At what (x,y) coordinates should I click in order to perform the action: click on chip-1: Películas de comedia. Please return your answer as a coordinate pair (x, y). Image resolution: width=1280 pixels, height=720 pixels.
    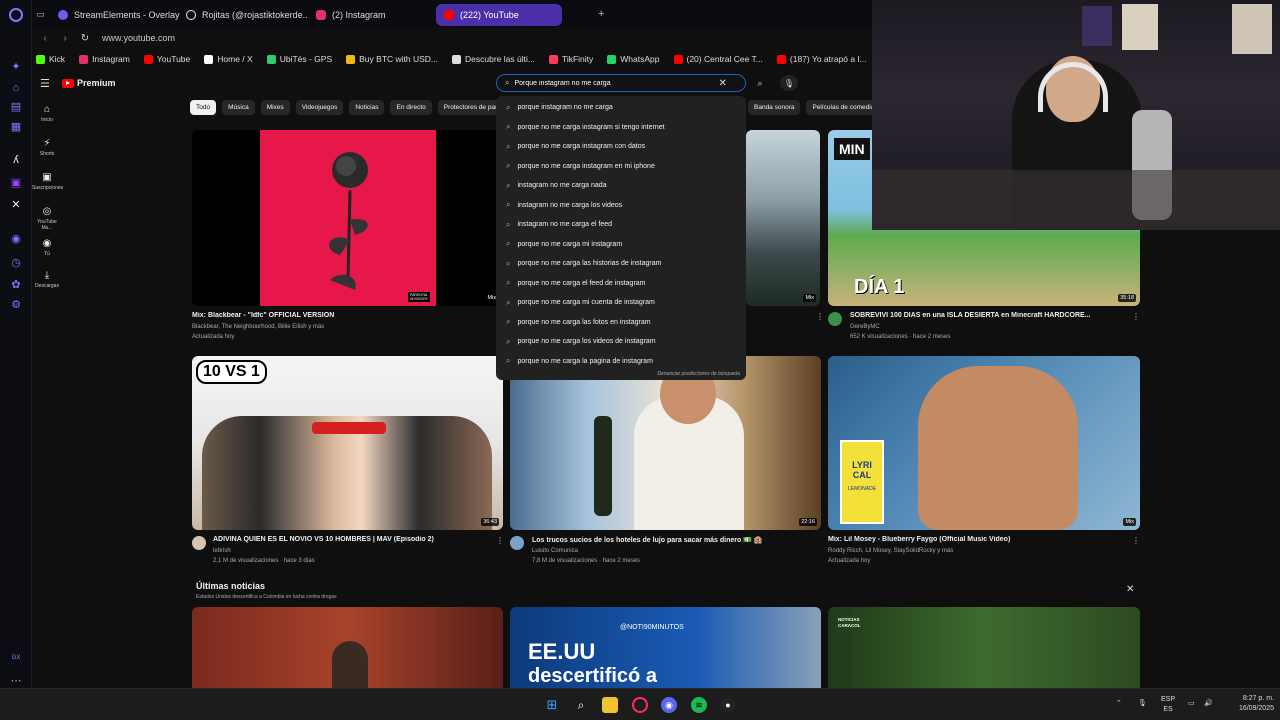
    Looking at the image, I should click on (843, 107).